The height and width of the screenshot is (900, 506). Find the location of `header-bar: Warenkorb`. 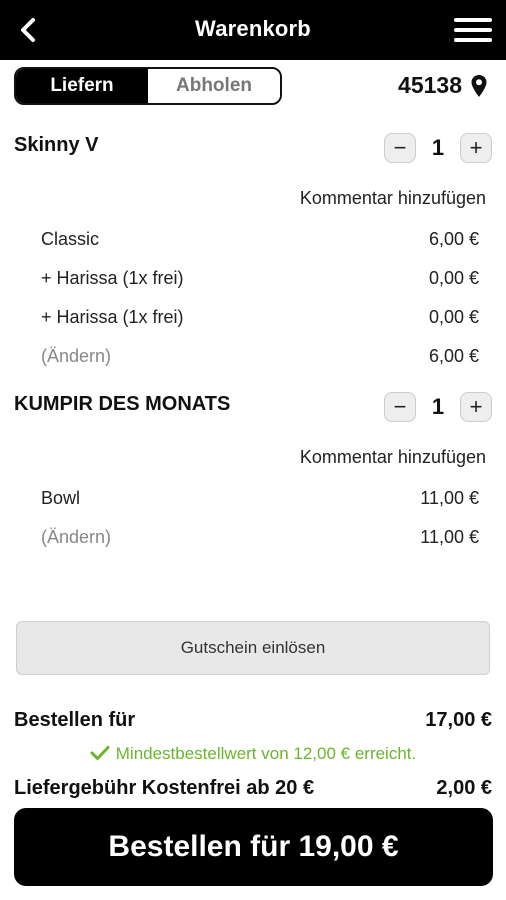

header-bar: Warenkorb is located at coordinates (253, 30).